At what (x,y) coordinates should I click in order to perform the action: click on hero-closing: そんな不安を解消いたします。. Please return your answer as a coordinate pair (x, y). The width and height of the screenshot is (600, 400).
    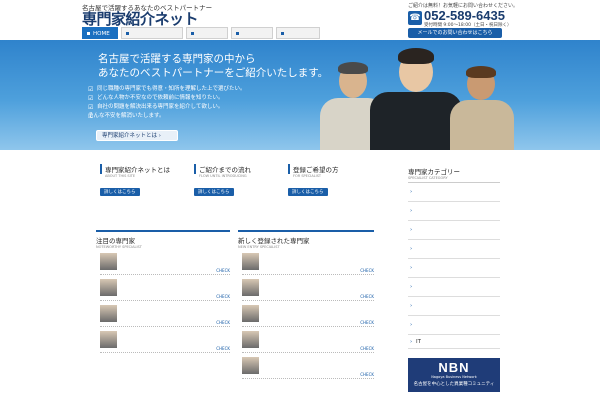
    Looking at the image, I should click on (167, 116).